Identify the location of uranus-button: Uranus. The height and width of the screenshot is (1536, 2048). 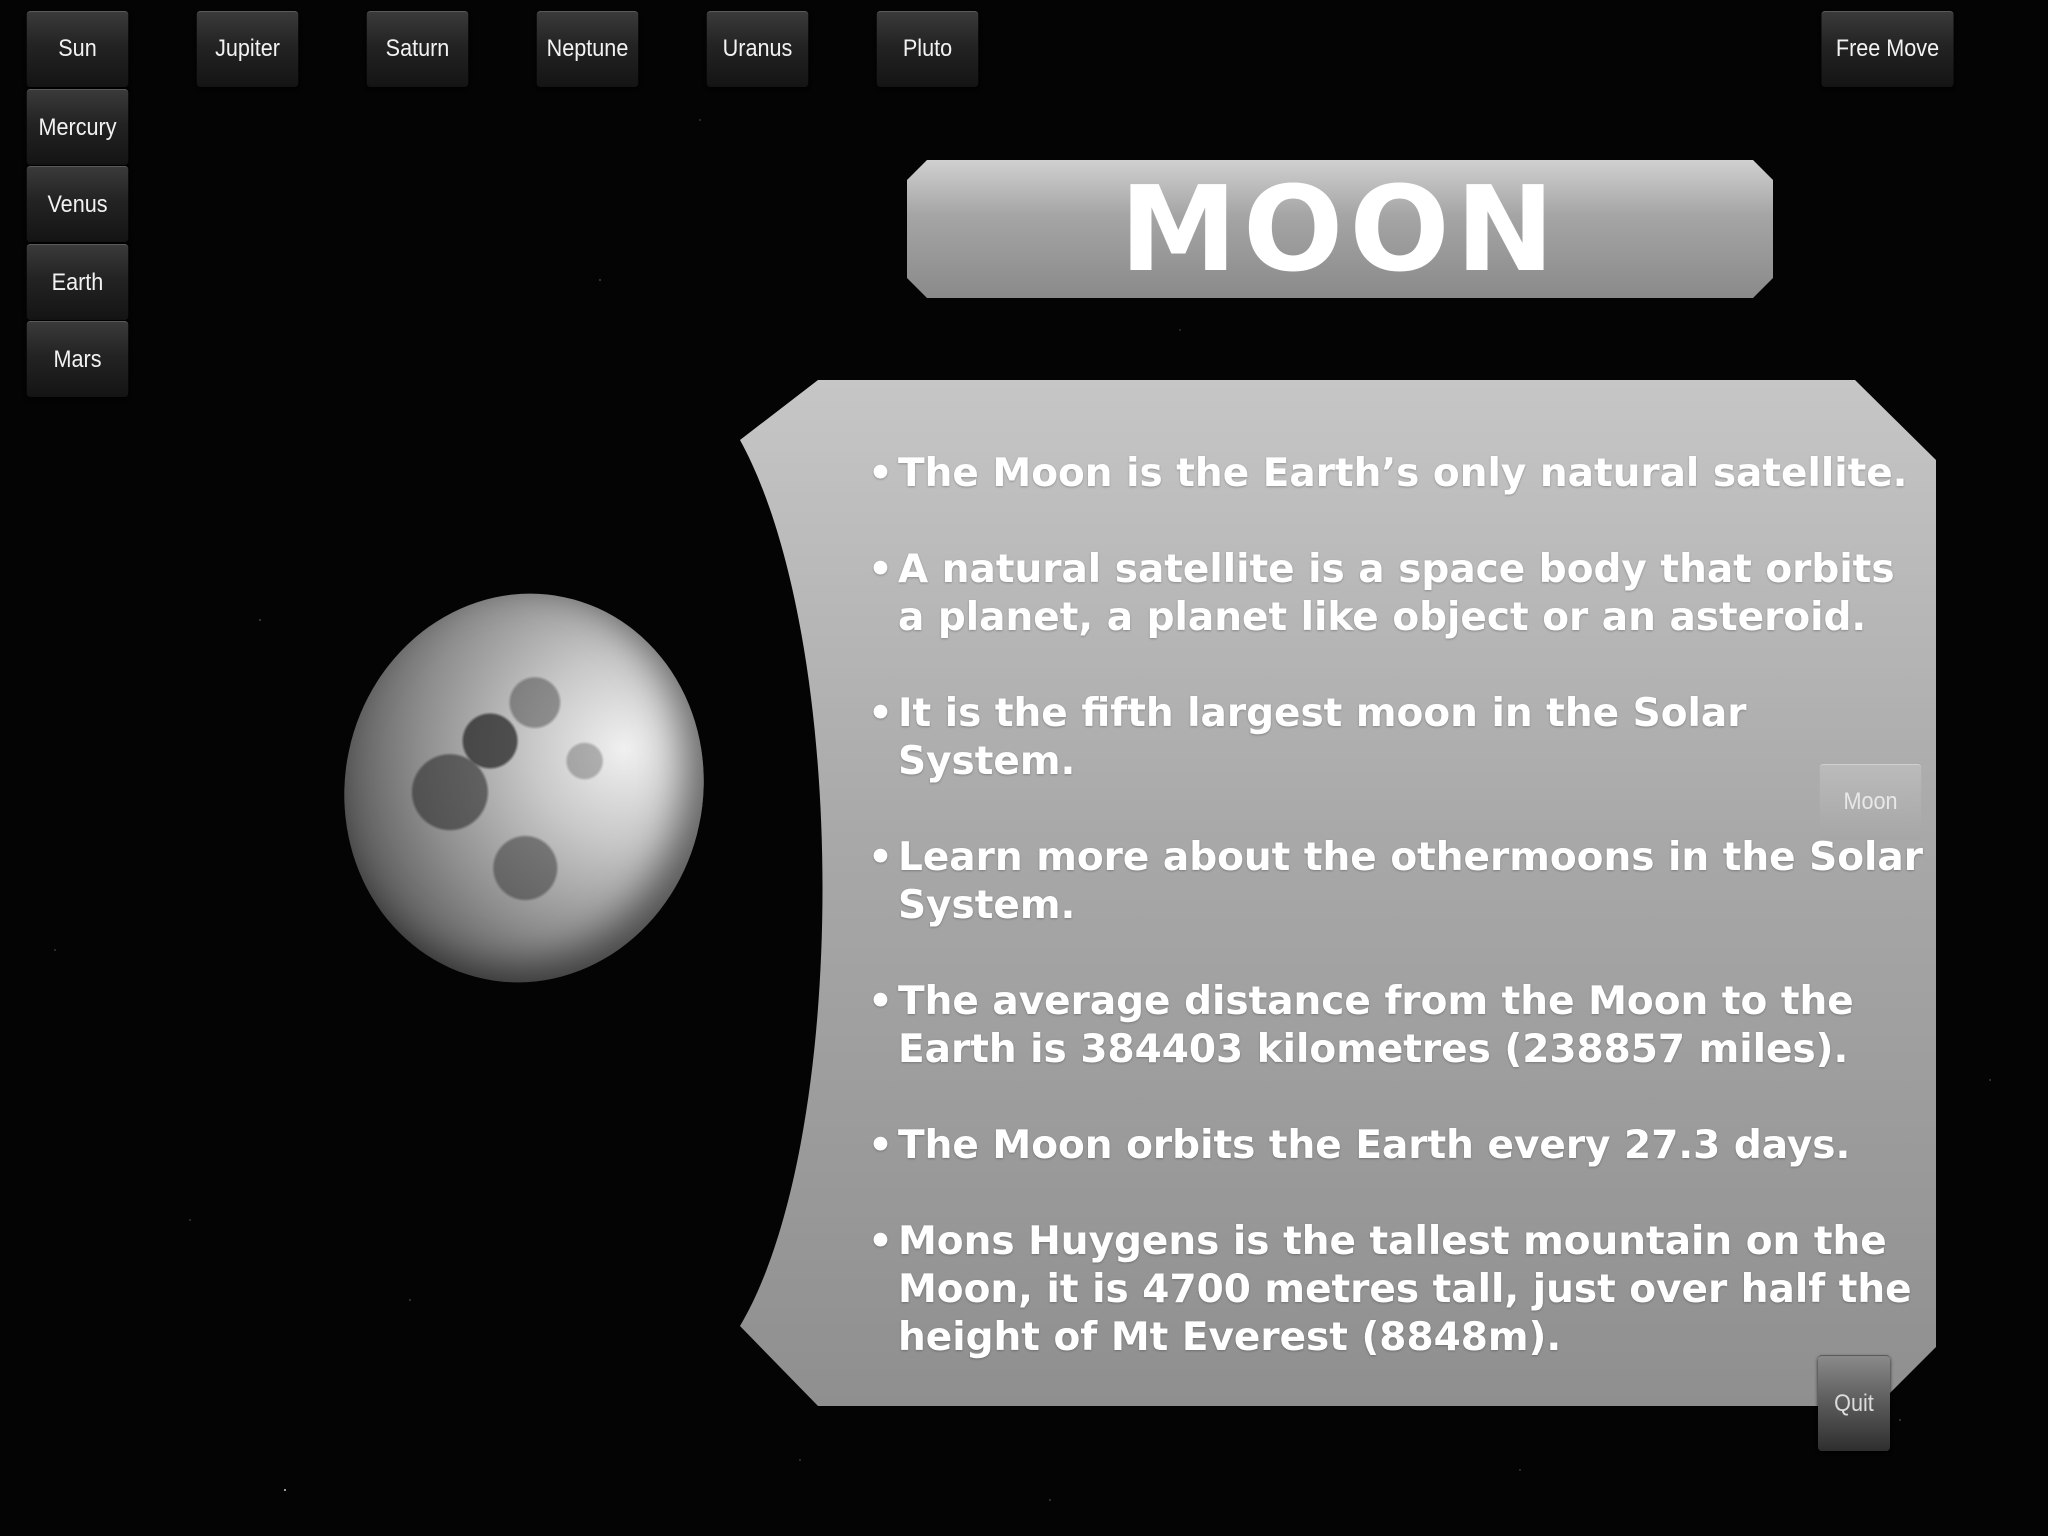
(757, 49).